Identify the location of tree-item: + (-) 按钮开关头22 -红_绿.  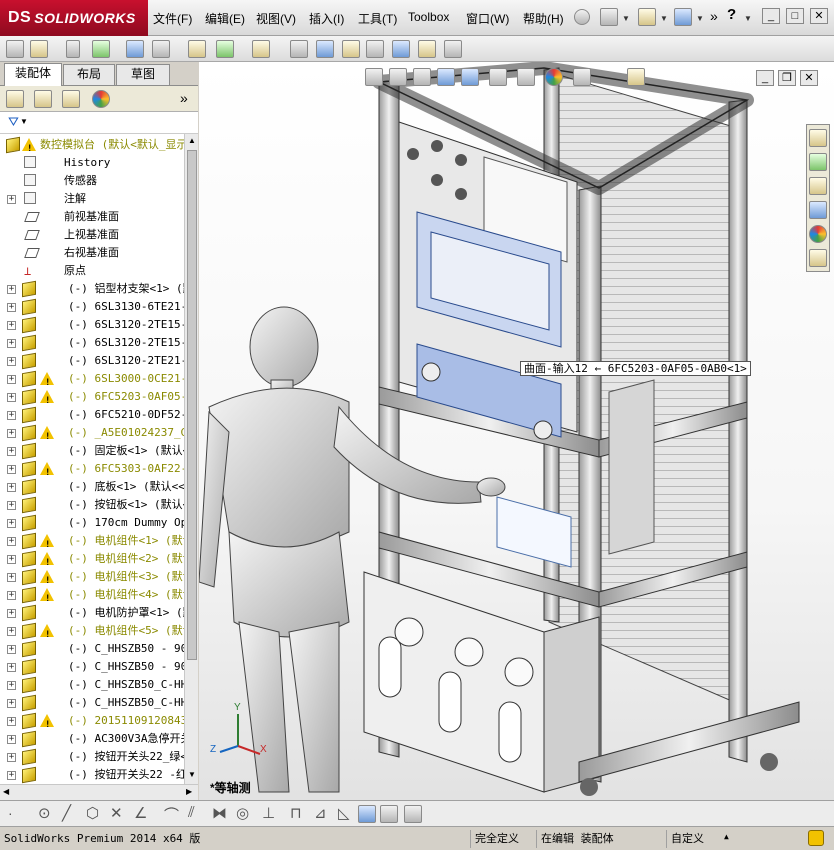
(92, 775).